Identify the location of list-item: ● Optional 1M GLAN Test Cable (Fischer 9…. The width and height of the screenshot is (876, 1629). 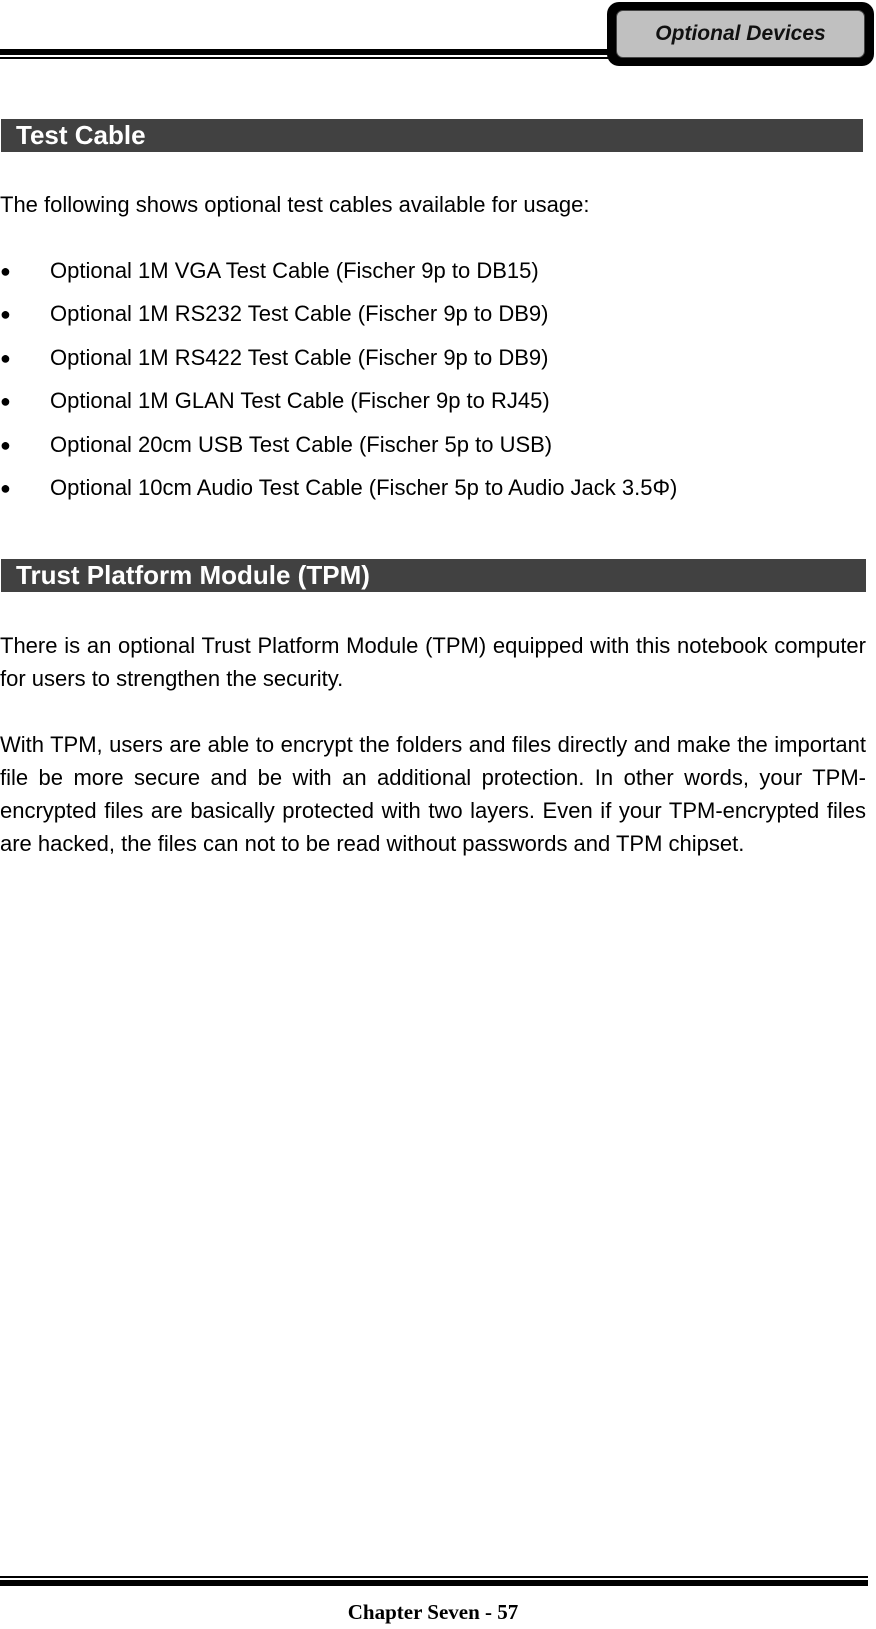
(433, 405).